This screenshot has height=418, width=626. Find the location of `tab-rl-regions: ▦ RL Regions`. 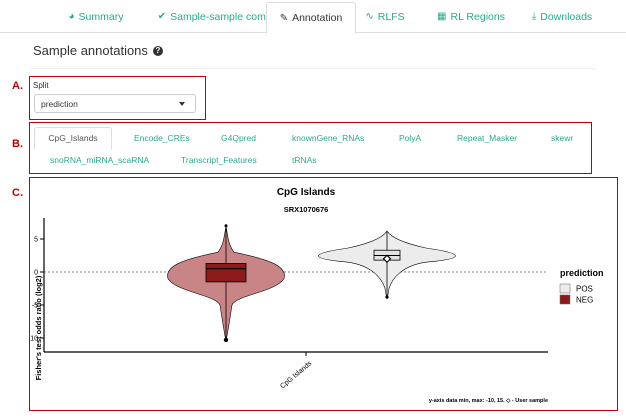

tab-rl-regions: ▦ RL Regions is located at coordinates (471, 16).